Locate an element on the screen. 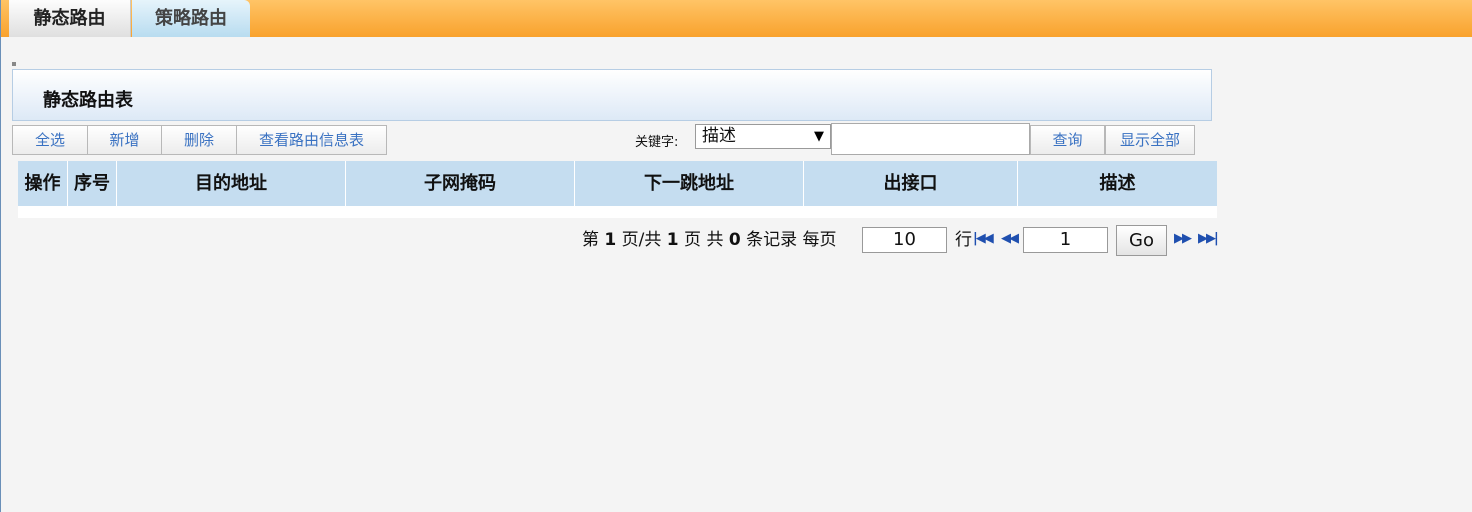  total-records: 0 is located at coordinates (734, 240).